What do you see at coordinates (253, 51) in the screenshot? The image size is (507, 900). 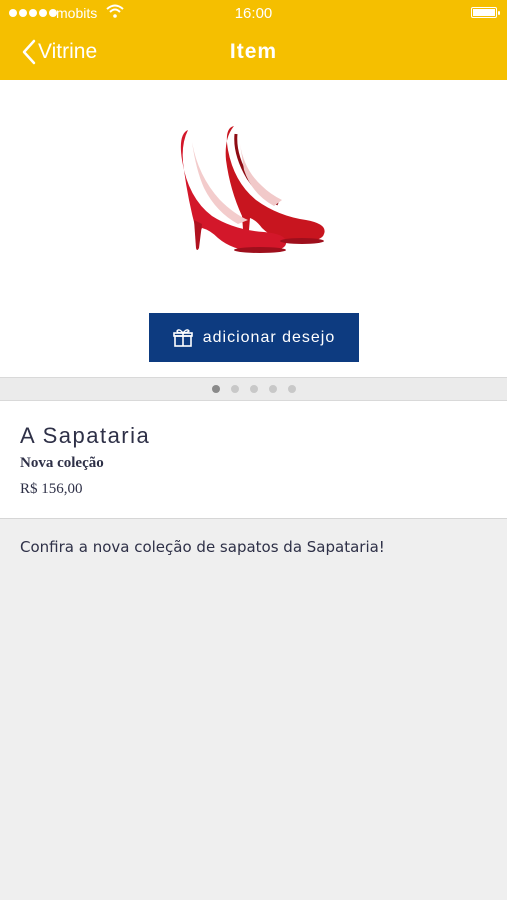 I see `page-title: Item` at bounding box center [253, 51].